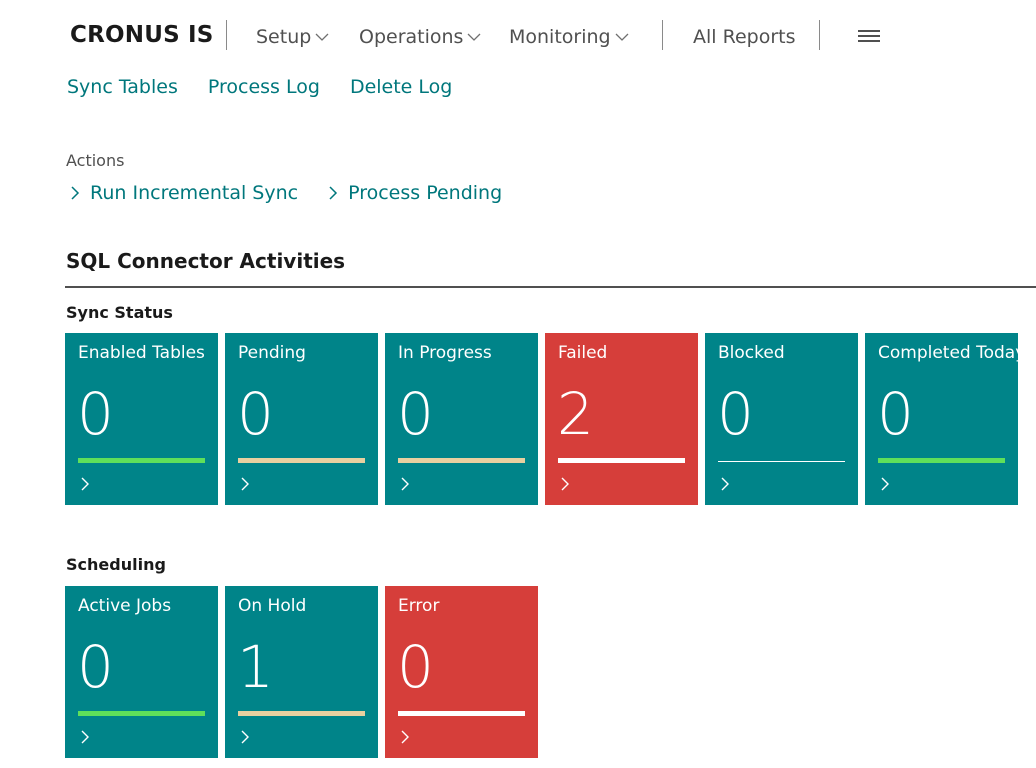 The width and height of the screenshot is (1036, 768). What do you see at coordinates (952, 353) in the screenshot?
I see `tile-label: Completed Today` at bounding box center [952, 353].